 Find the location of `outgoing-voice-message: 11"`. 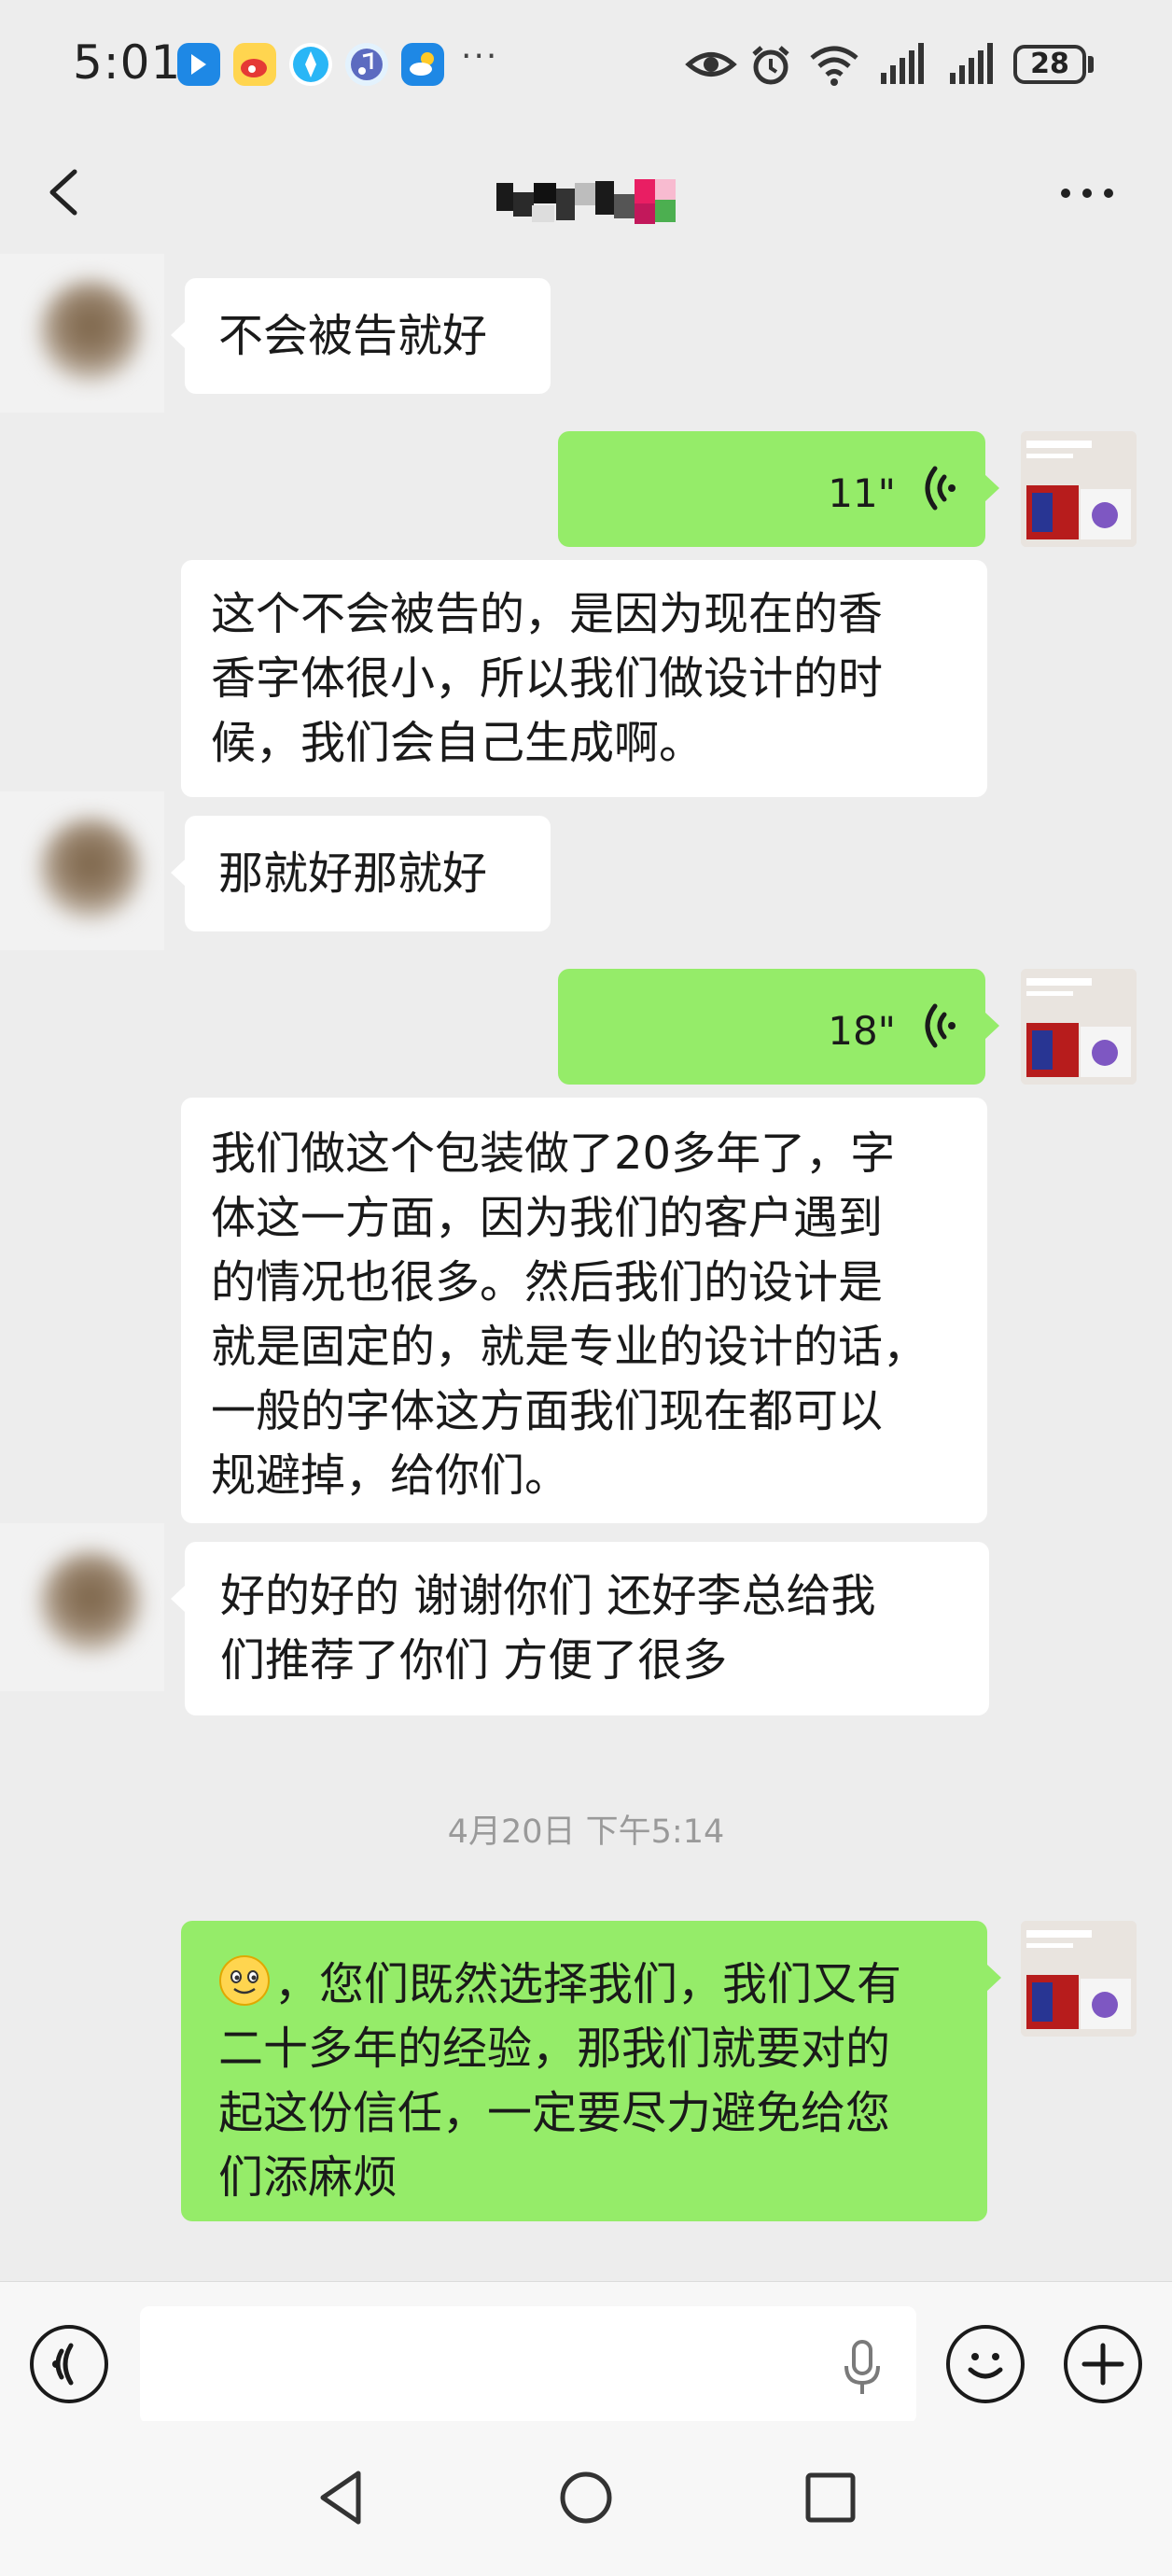

outgoing-voice-message: 11" is located at coordinates (778, 489).